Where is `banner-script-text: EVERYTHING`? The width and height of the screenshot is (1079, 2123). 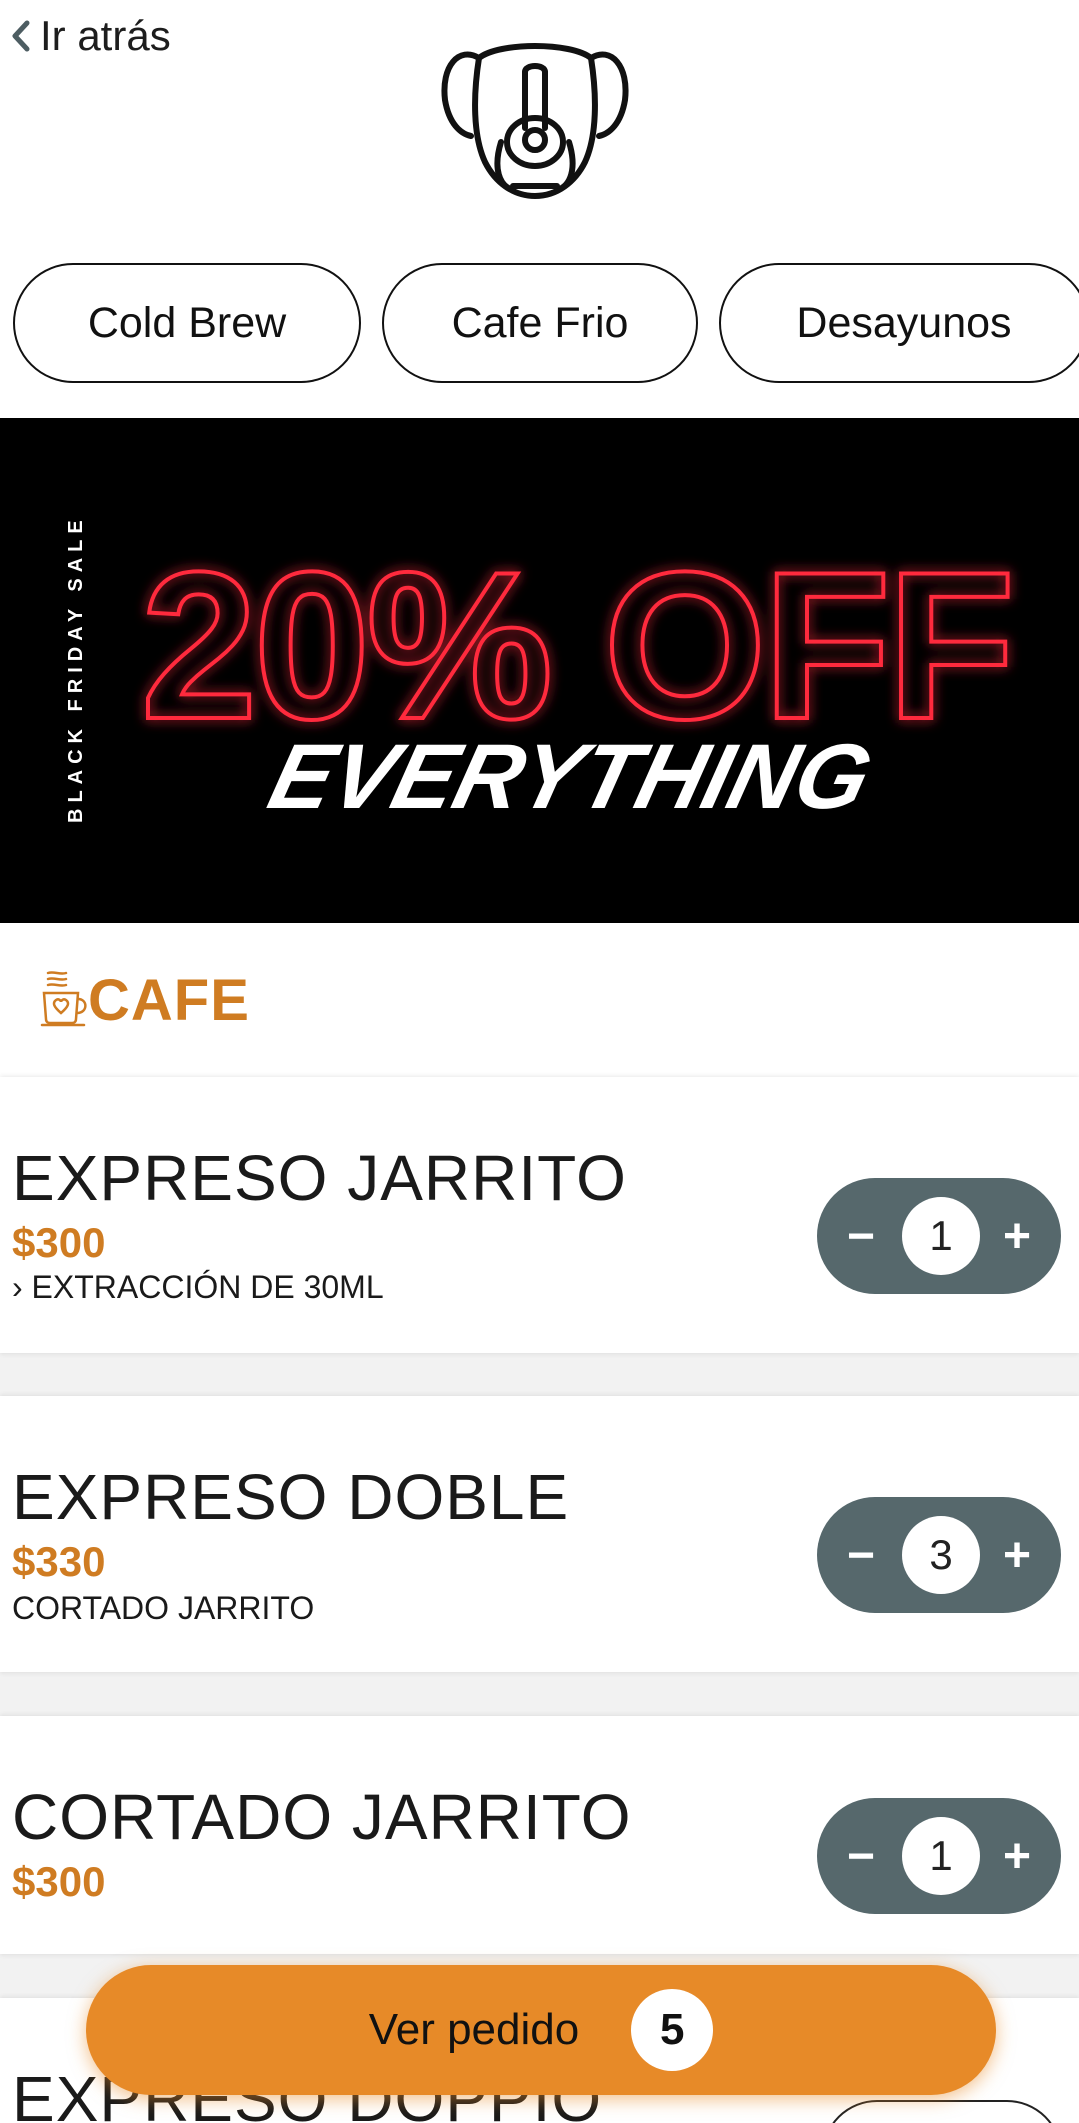 banner-script-text: EVERYTHING is located at coordinates (571, 775).